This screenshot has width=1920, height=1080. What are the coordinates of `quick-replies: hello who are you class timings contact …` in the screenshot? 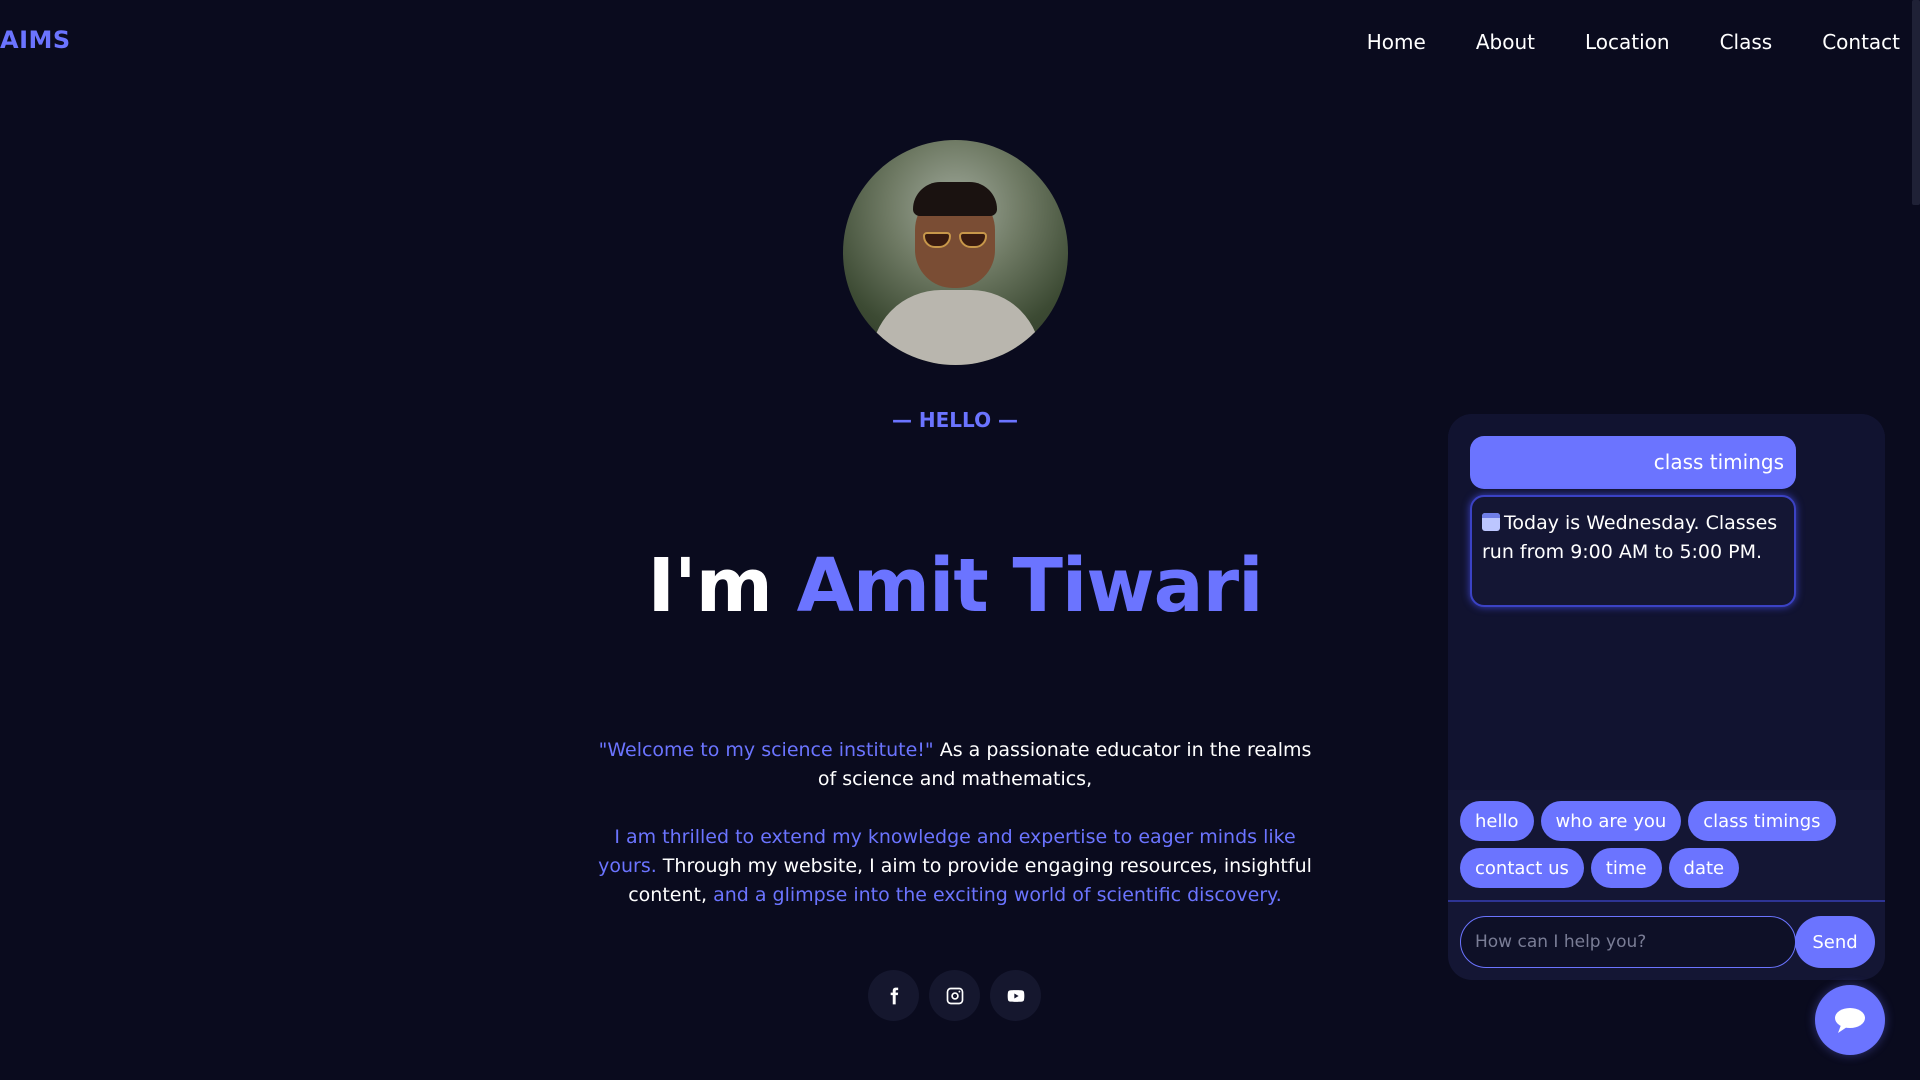 It's located at (1665, 844).